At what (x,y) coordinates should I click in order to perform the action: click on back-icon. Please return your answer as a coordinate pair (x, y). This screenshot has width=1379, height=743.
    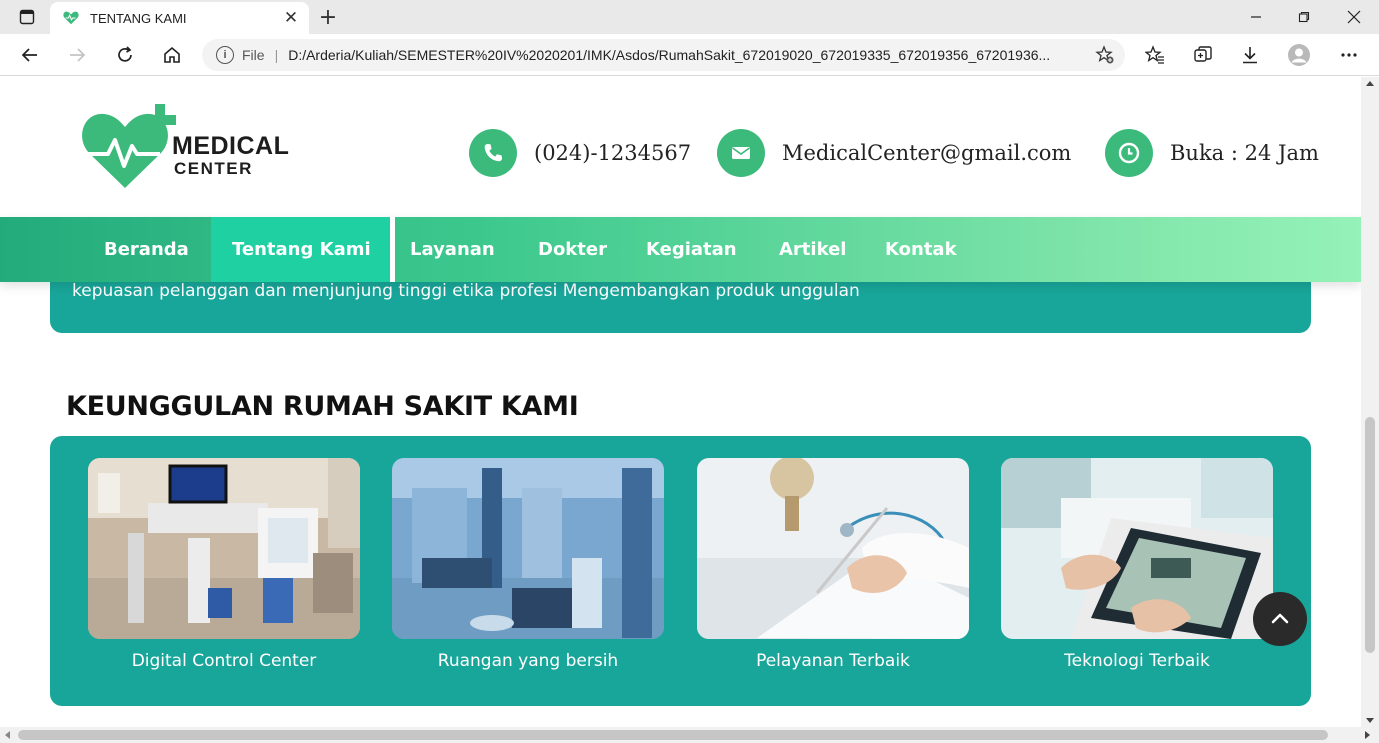
    Looking at the image, I should click on (30, 55).